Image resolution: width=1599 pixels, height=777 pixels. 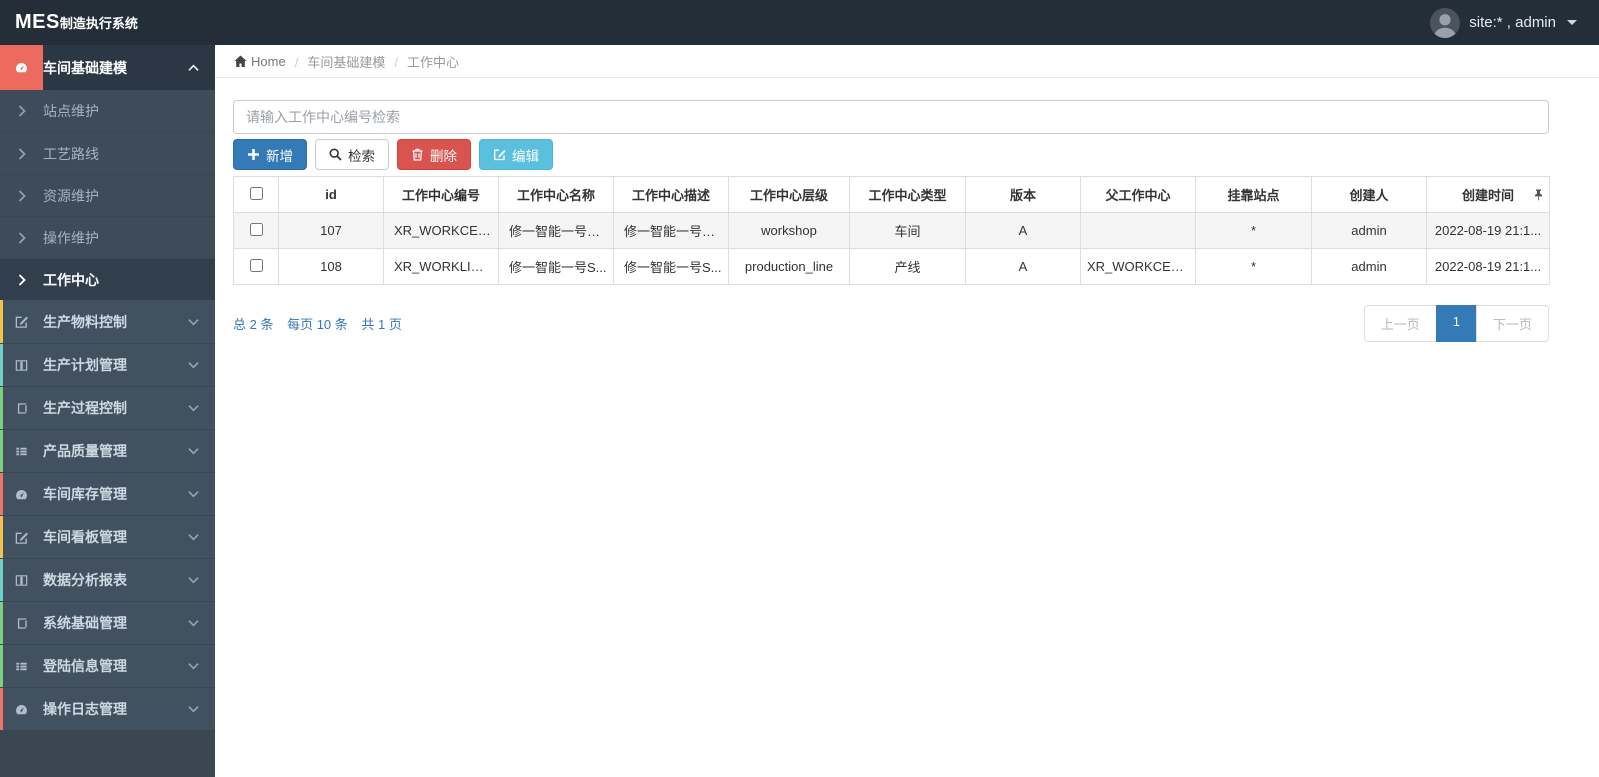 I want to click on sidebar-item-label: 操作日志管理, so click(x=85, y=709).